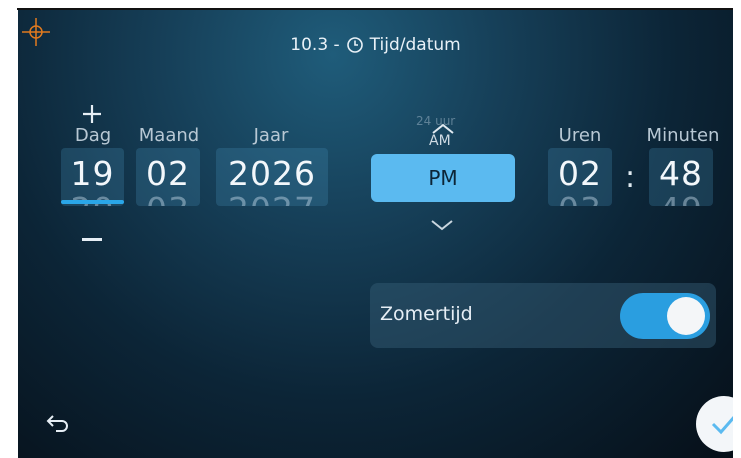  Describe the element at coordinates (580, 173) in the screenshot. I see `hours-value: 02` at that location.